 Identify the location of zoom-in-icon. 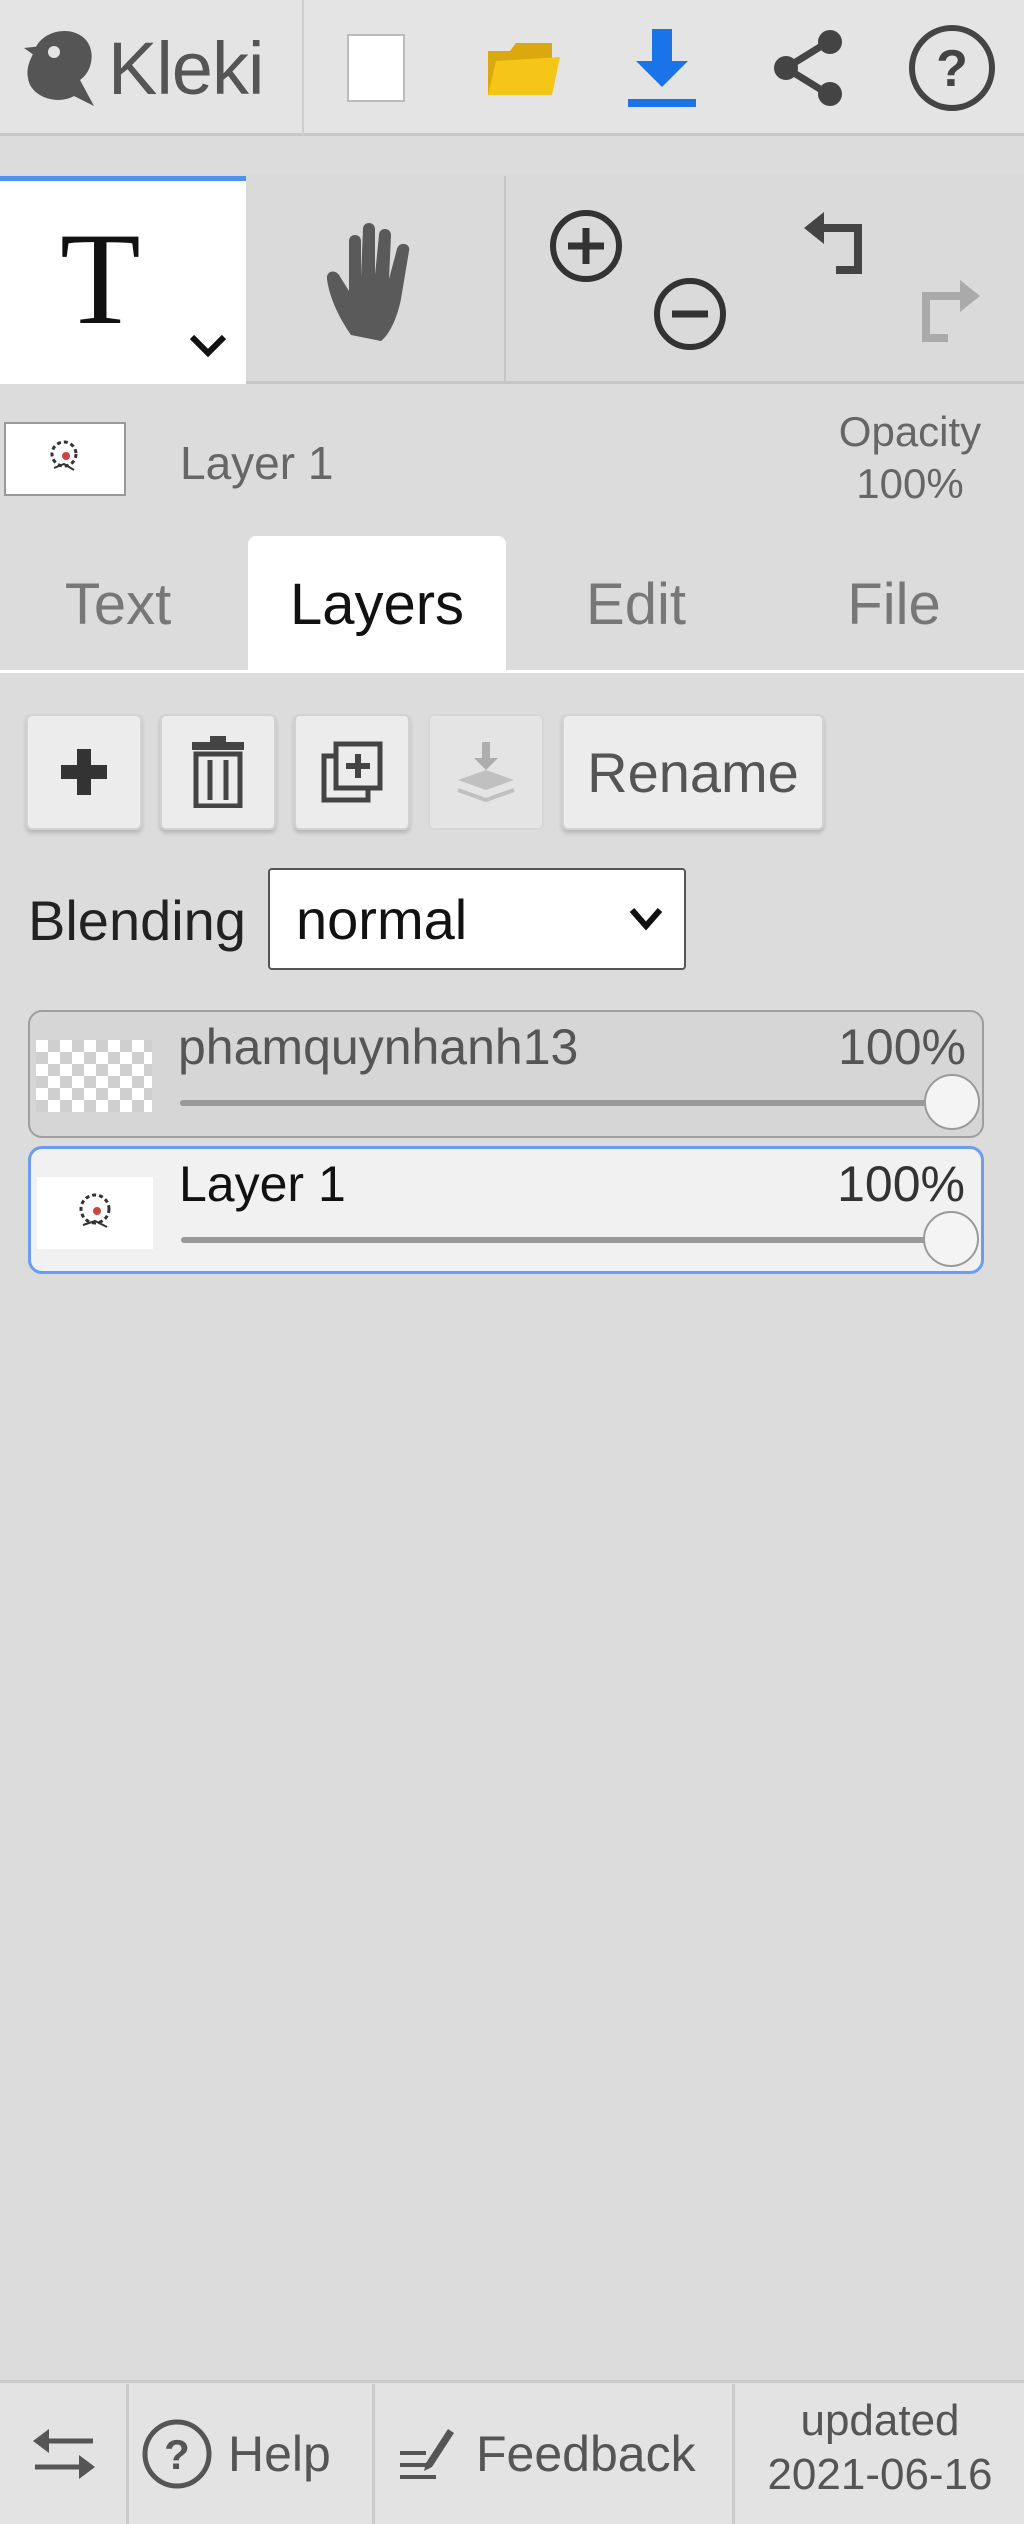
(586, 246).